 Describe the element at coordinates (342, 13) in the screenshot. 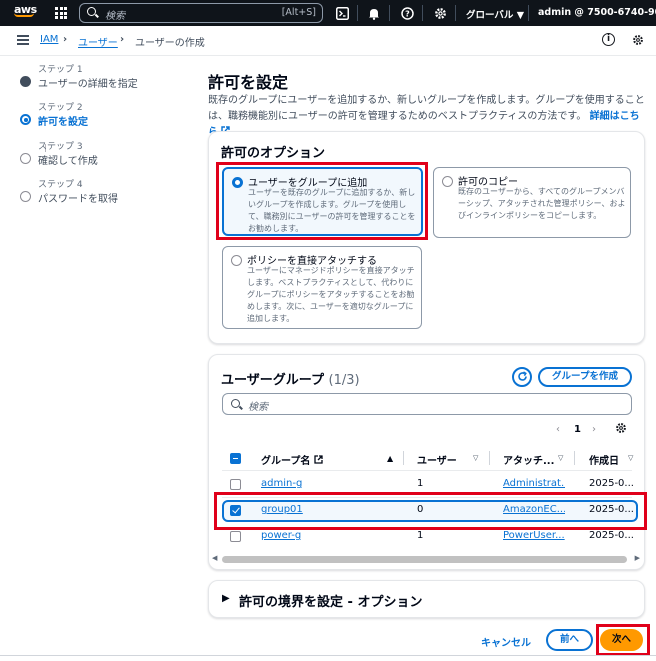

I see `cloudshell-icon` at that location.